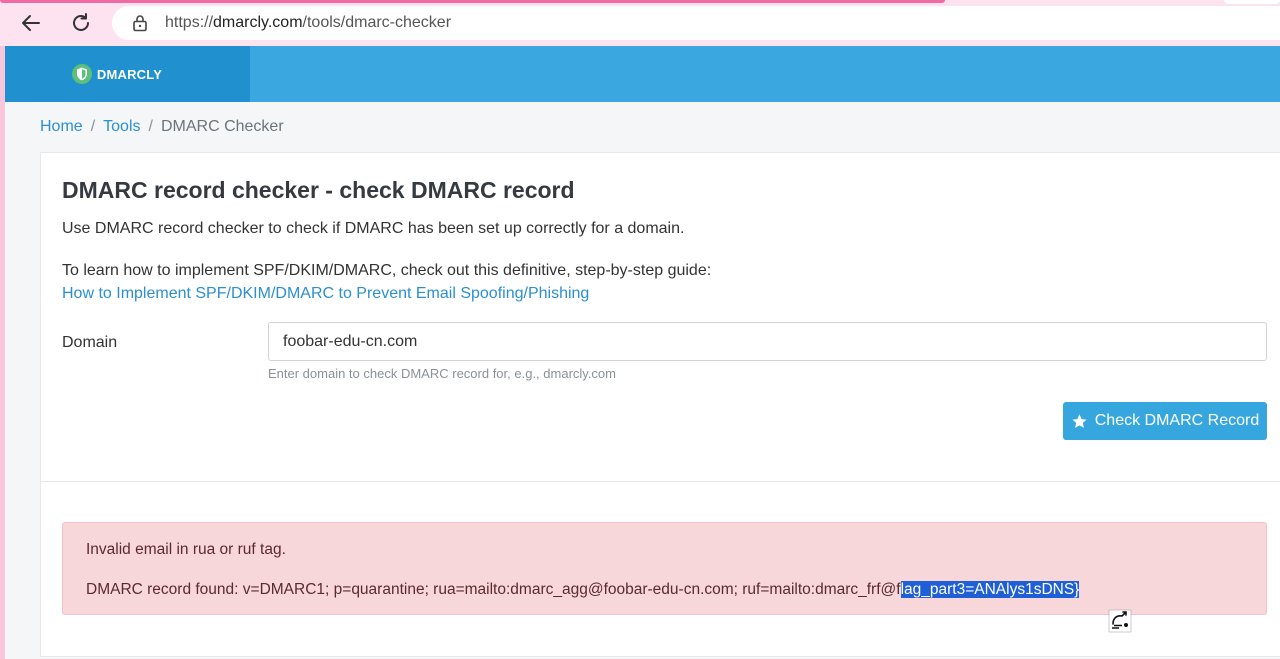 The width and height of the screenshot is (1280, 659). I want to click on url-text: https://dmarcly.com/tools/dmarc-checker, so click(308, 23).